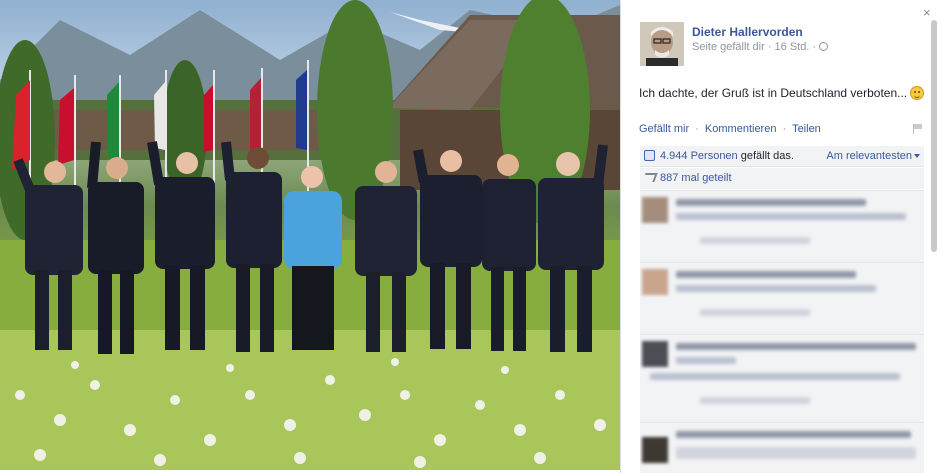 This screenshot has height=473, width=940. Describe the element at coordinates (754, 47) in the screenshot. I see `post-meta-text: Seite gefällt dir · 16 Std. ·` at that location.